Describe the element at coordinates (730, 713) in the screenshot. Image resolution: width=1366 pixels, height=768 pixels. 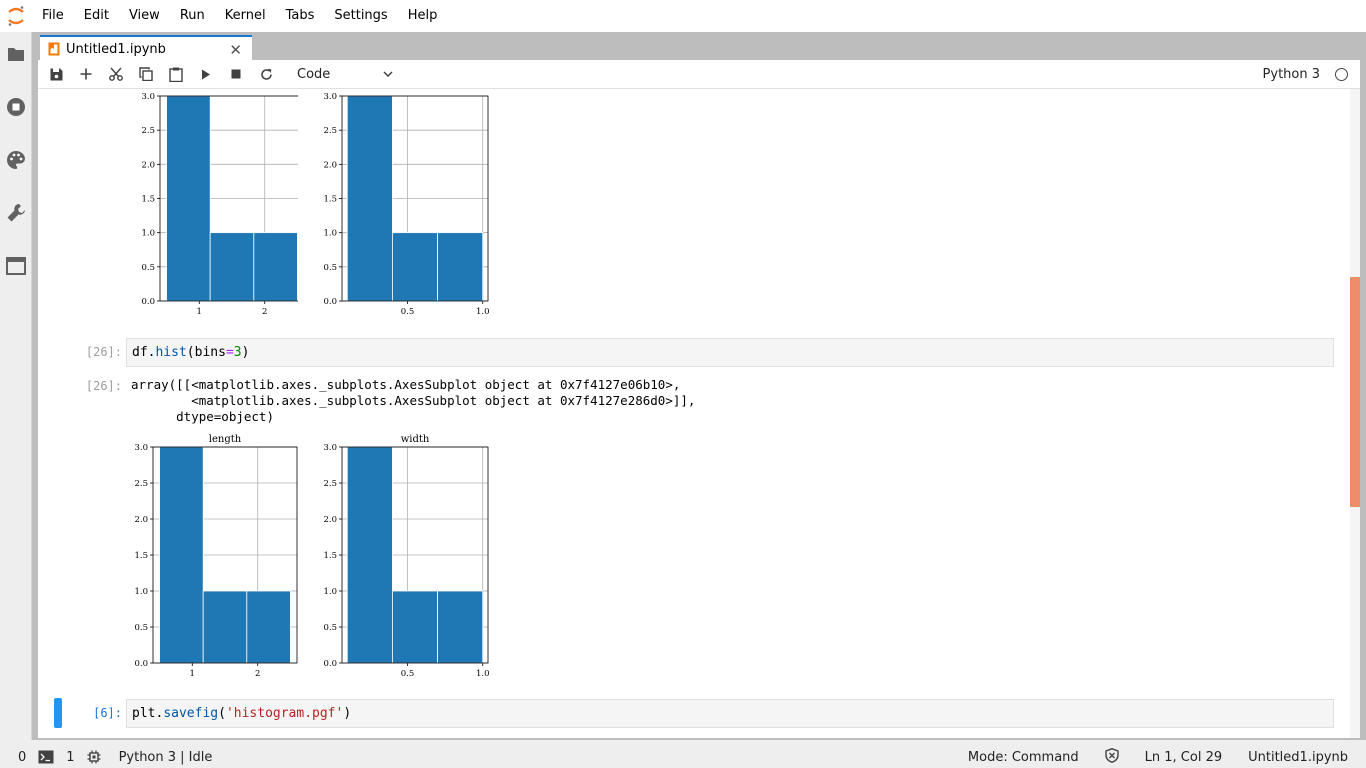
I see `cell-6-editor: plt.savefig('histogram.pgf')` at that location.